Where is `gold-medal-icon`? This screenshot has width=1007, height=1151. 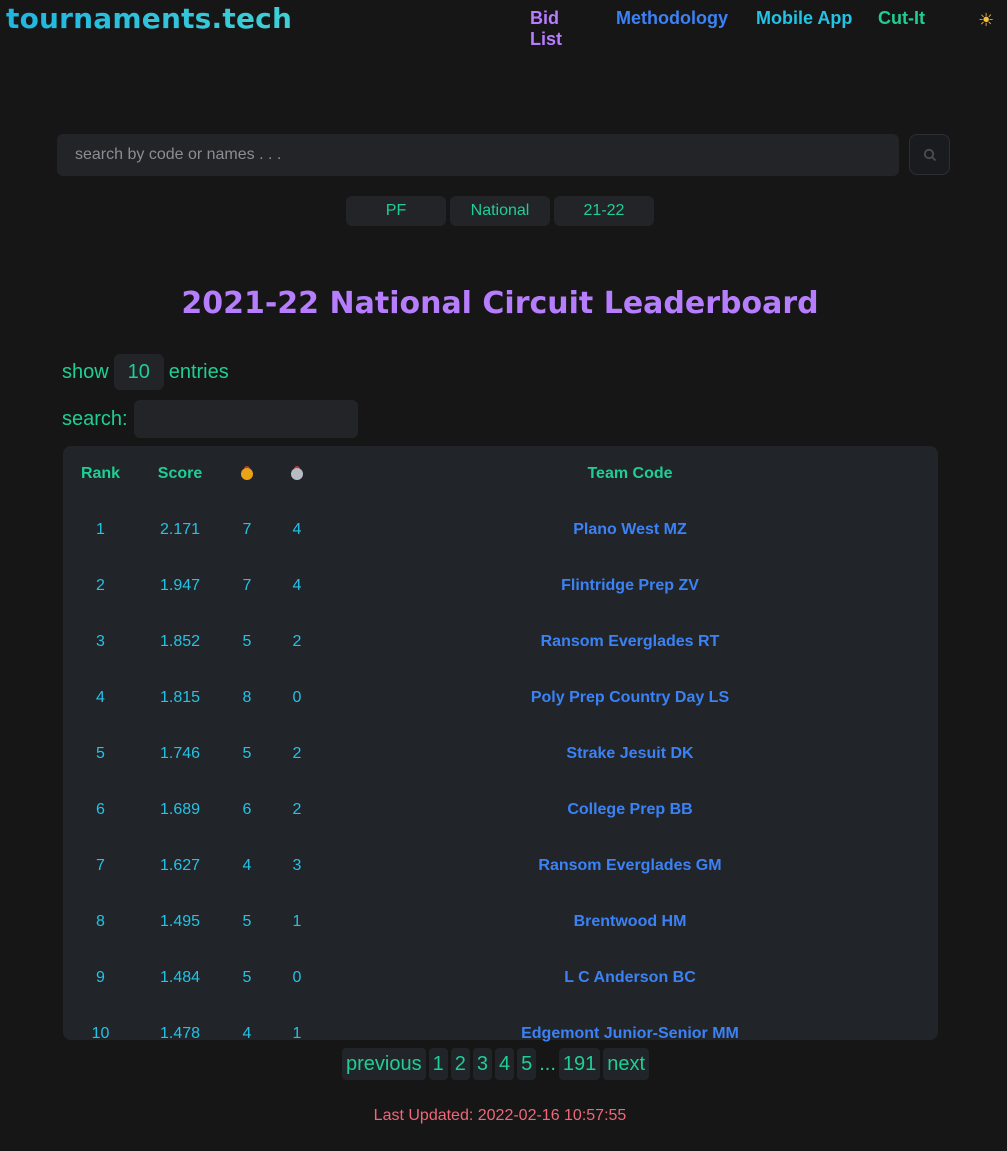 gold-medal-icon is located at coordinates (247, 474).